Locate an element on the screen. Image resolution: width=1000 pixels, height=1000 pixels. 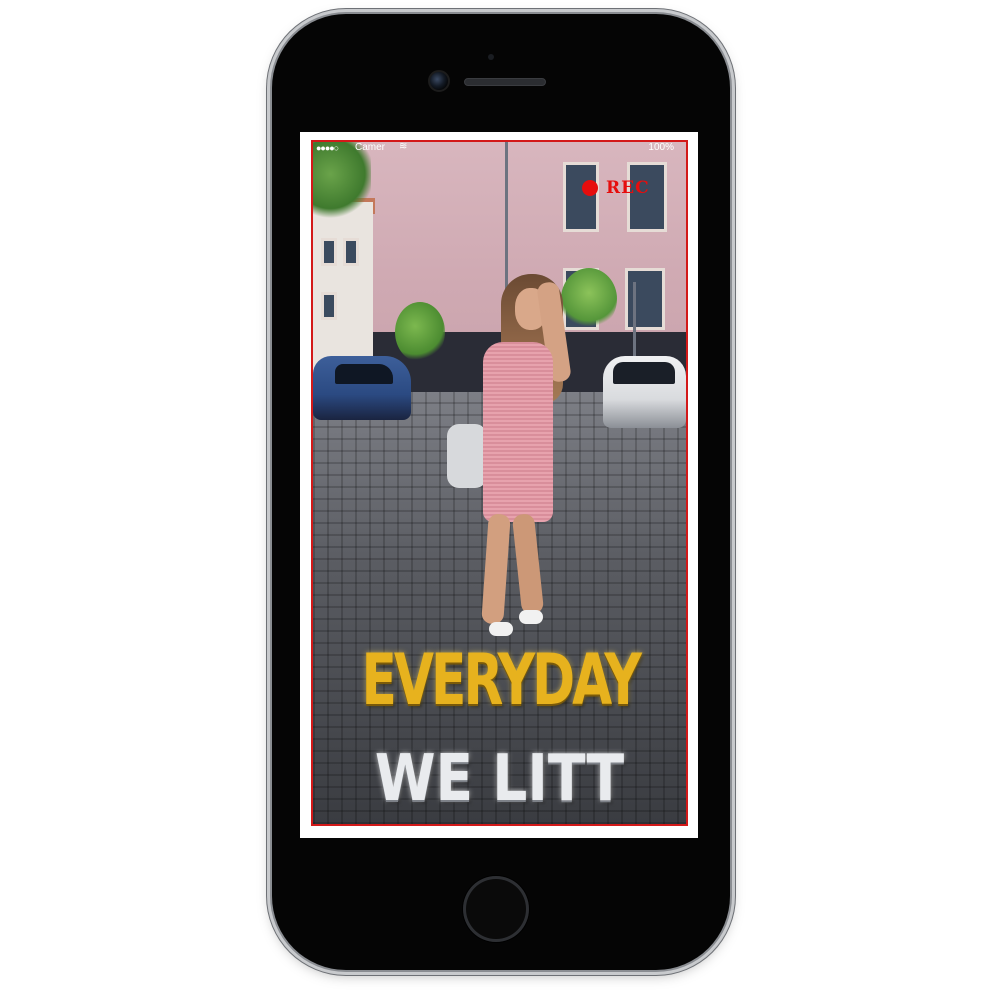
carrier-label: Camer is located at coordinates (370, 147).